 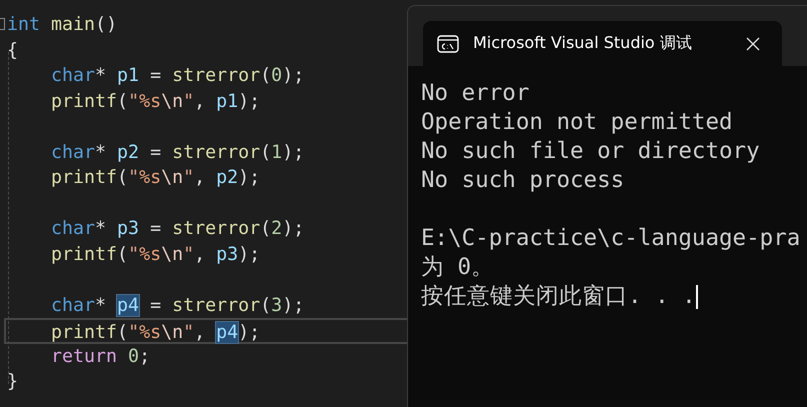 What do you see at coordinates (13, 382) in the screenshot?
I see `code-line: }` at bounding box center [13, 382].